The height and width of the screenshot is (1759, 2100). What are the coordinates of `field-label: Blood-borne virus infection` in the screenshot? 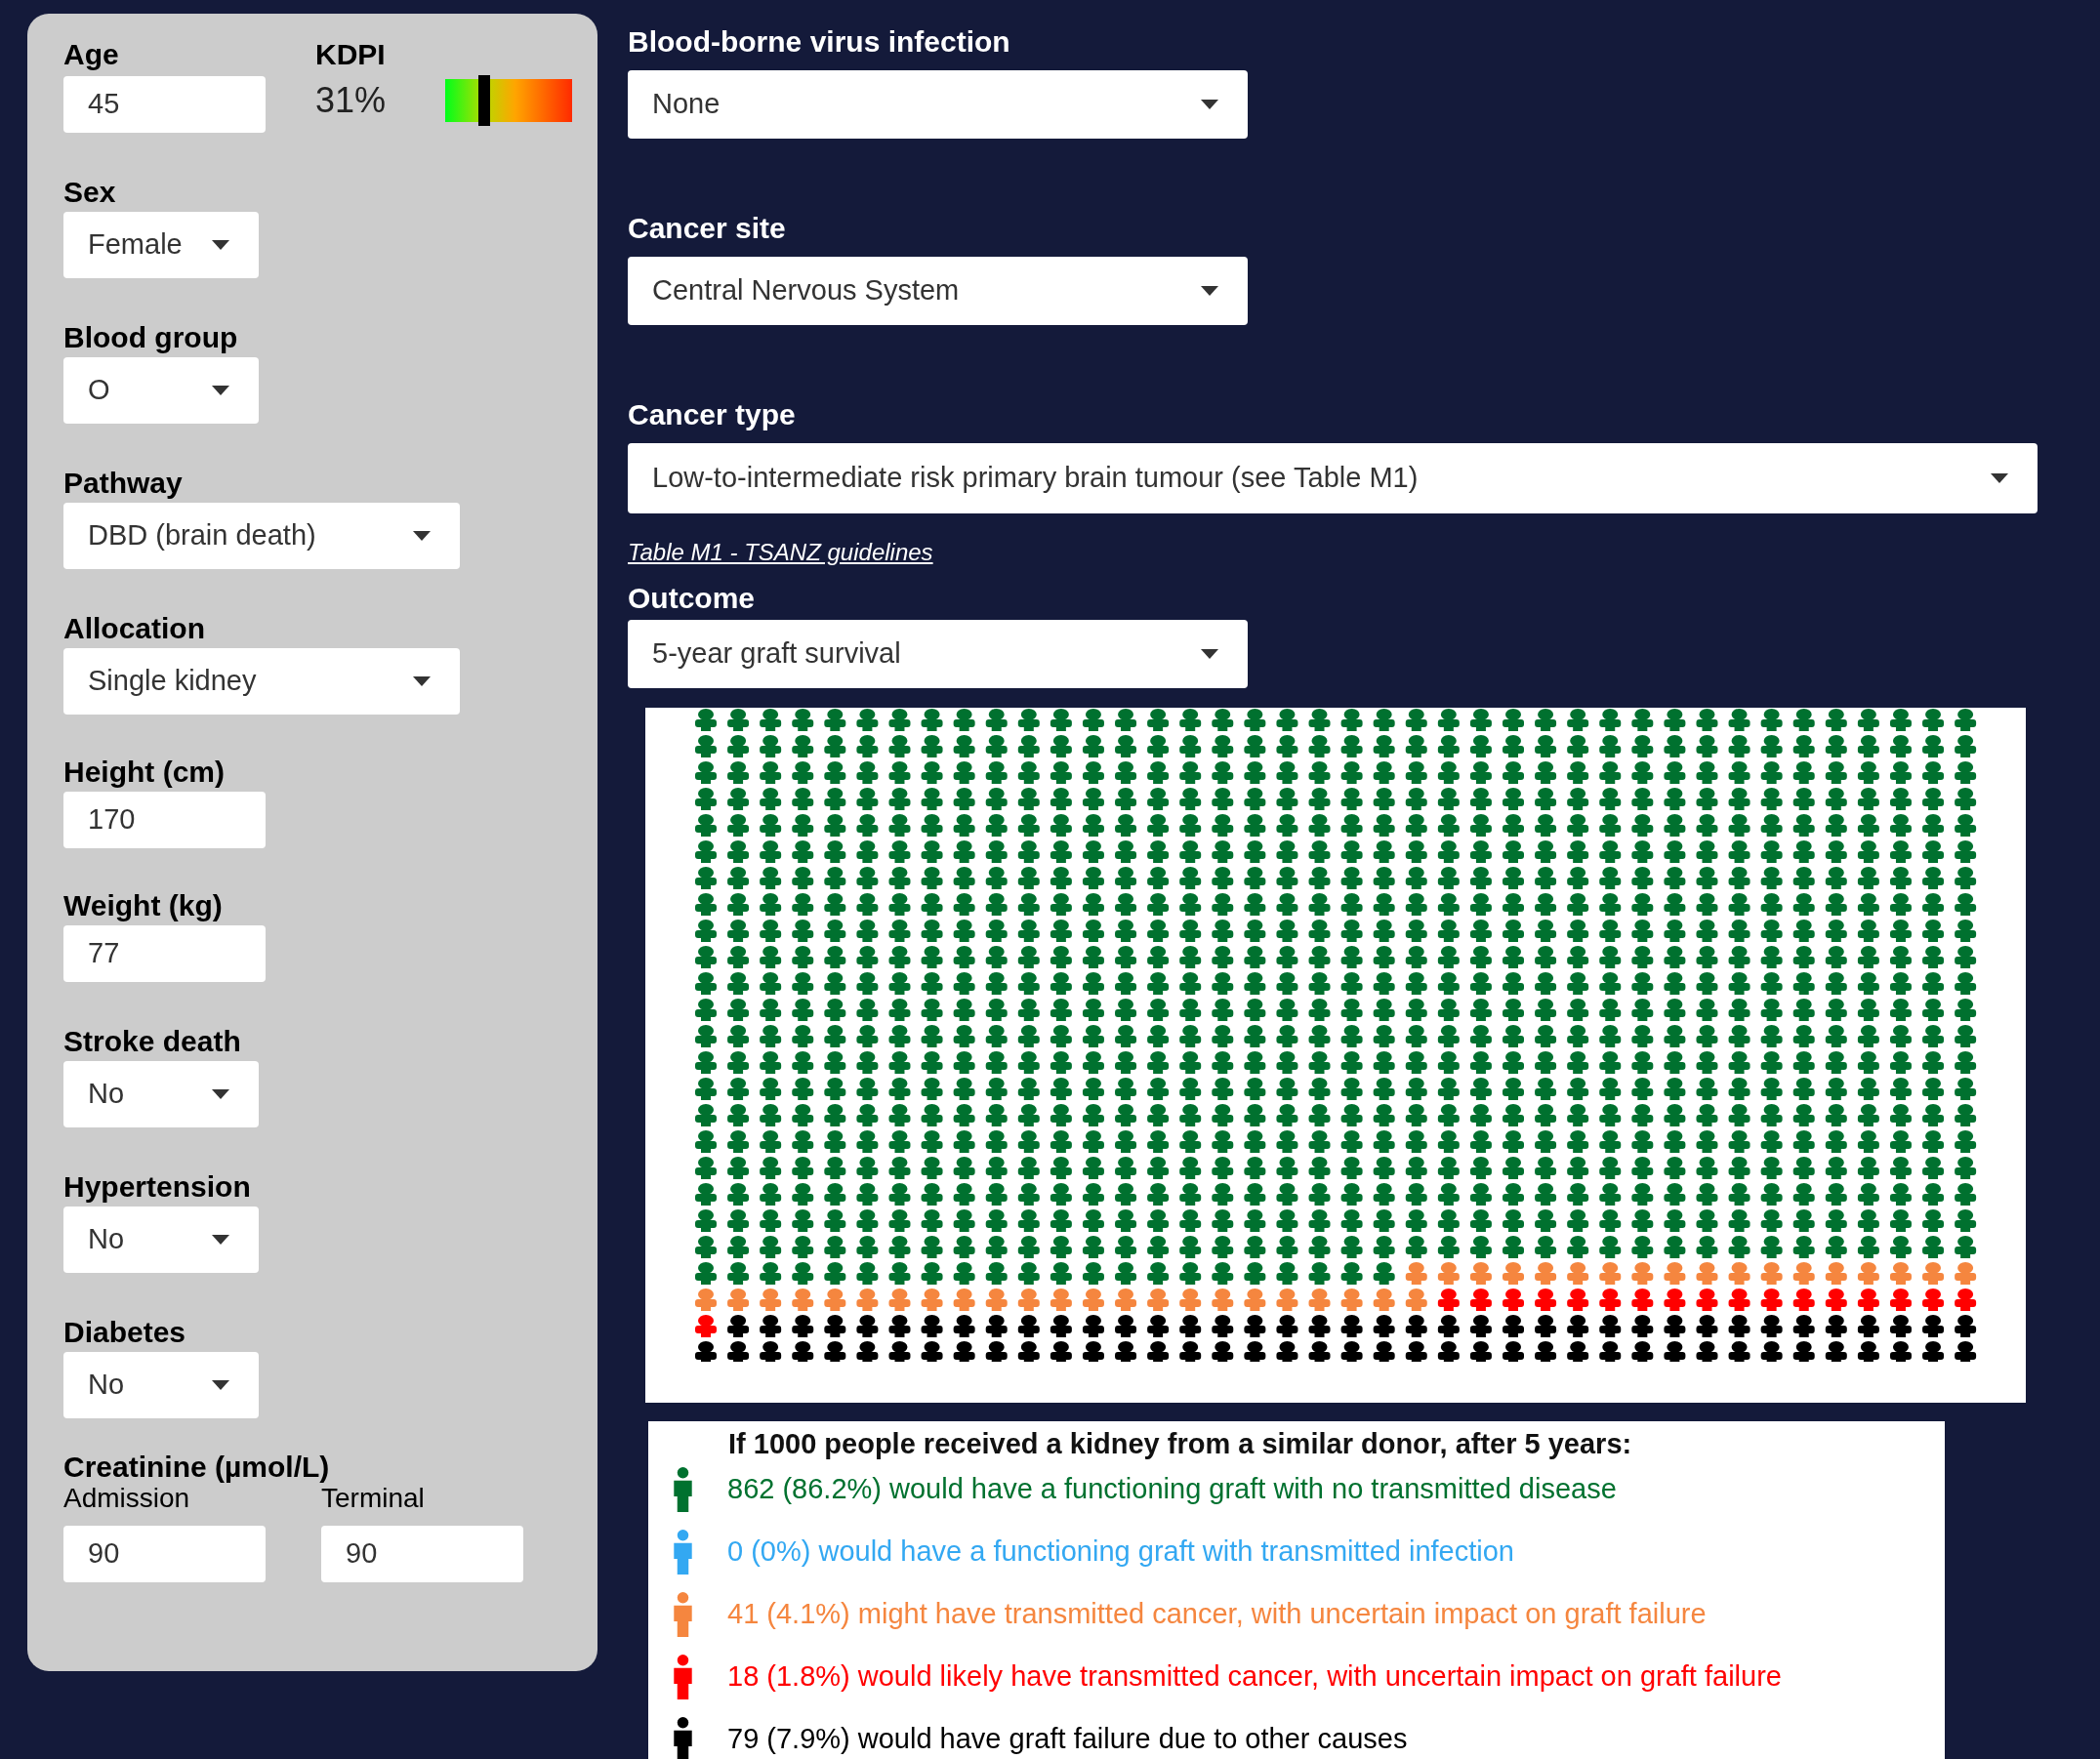 It's located at (819, 39).